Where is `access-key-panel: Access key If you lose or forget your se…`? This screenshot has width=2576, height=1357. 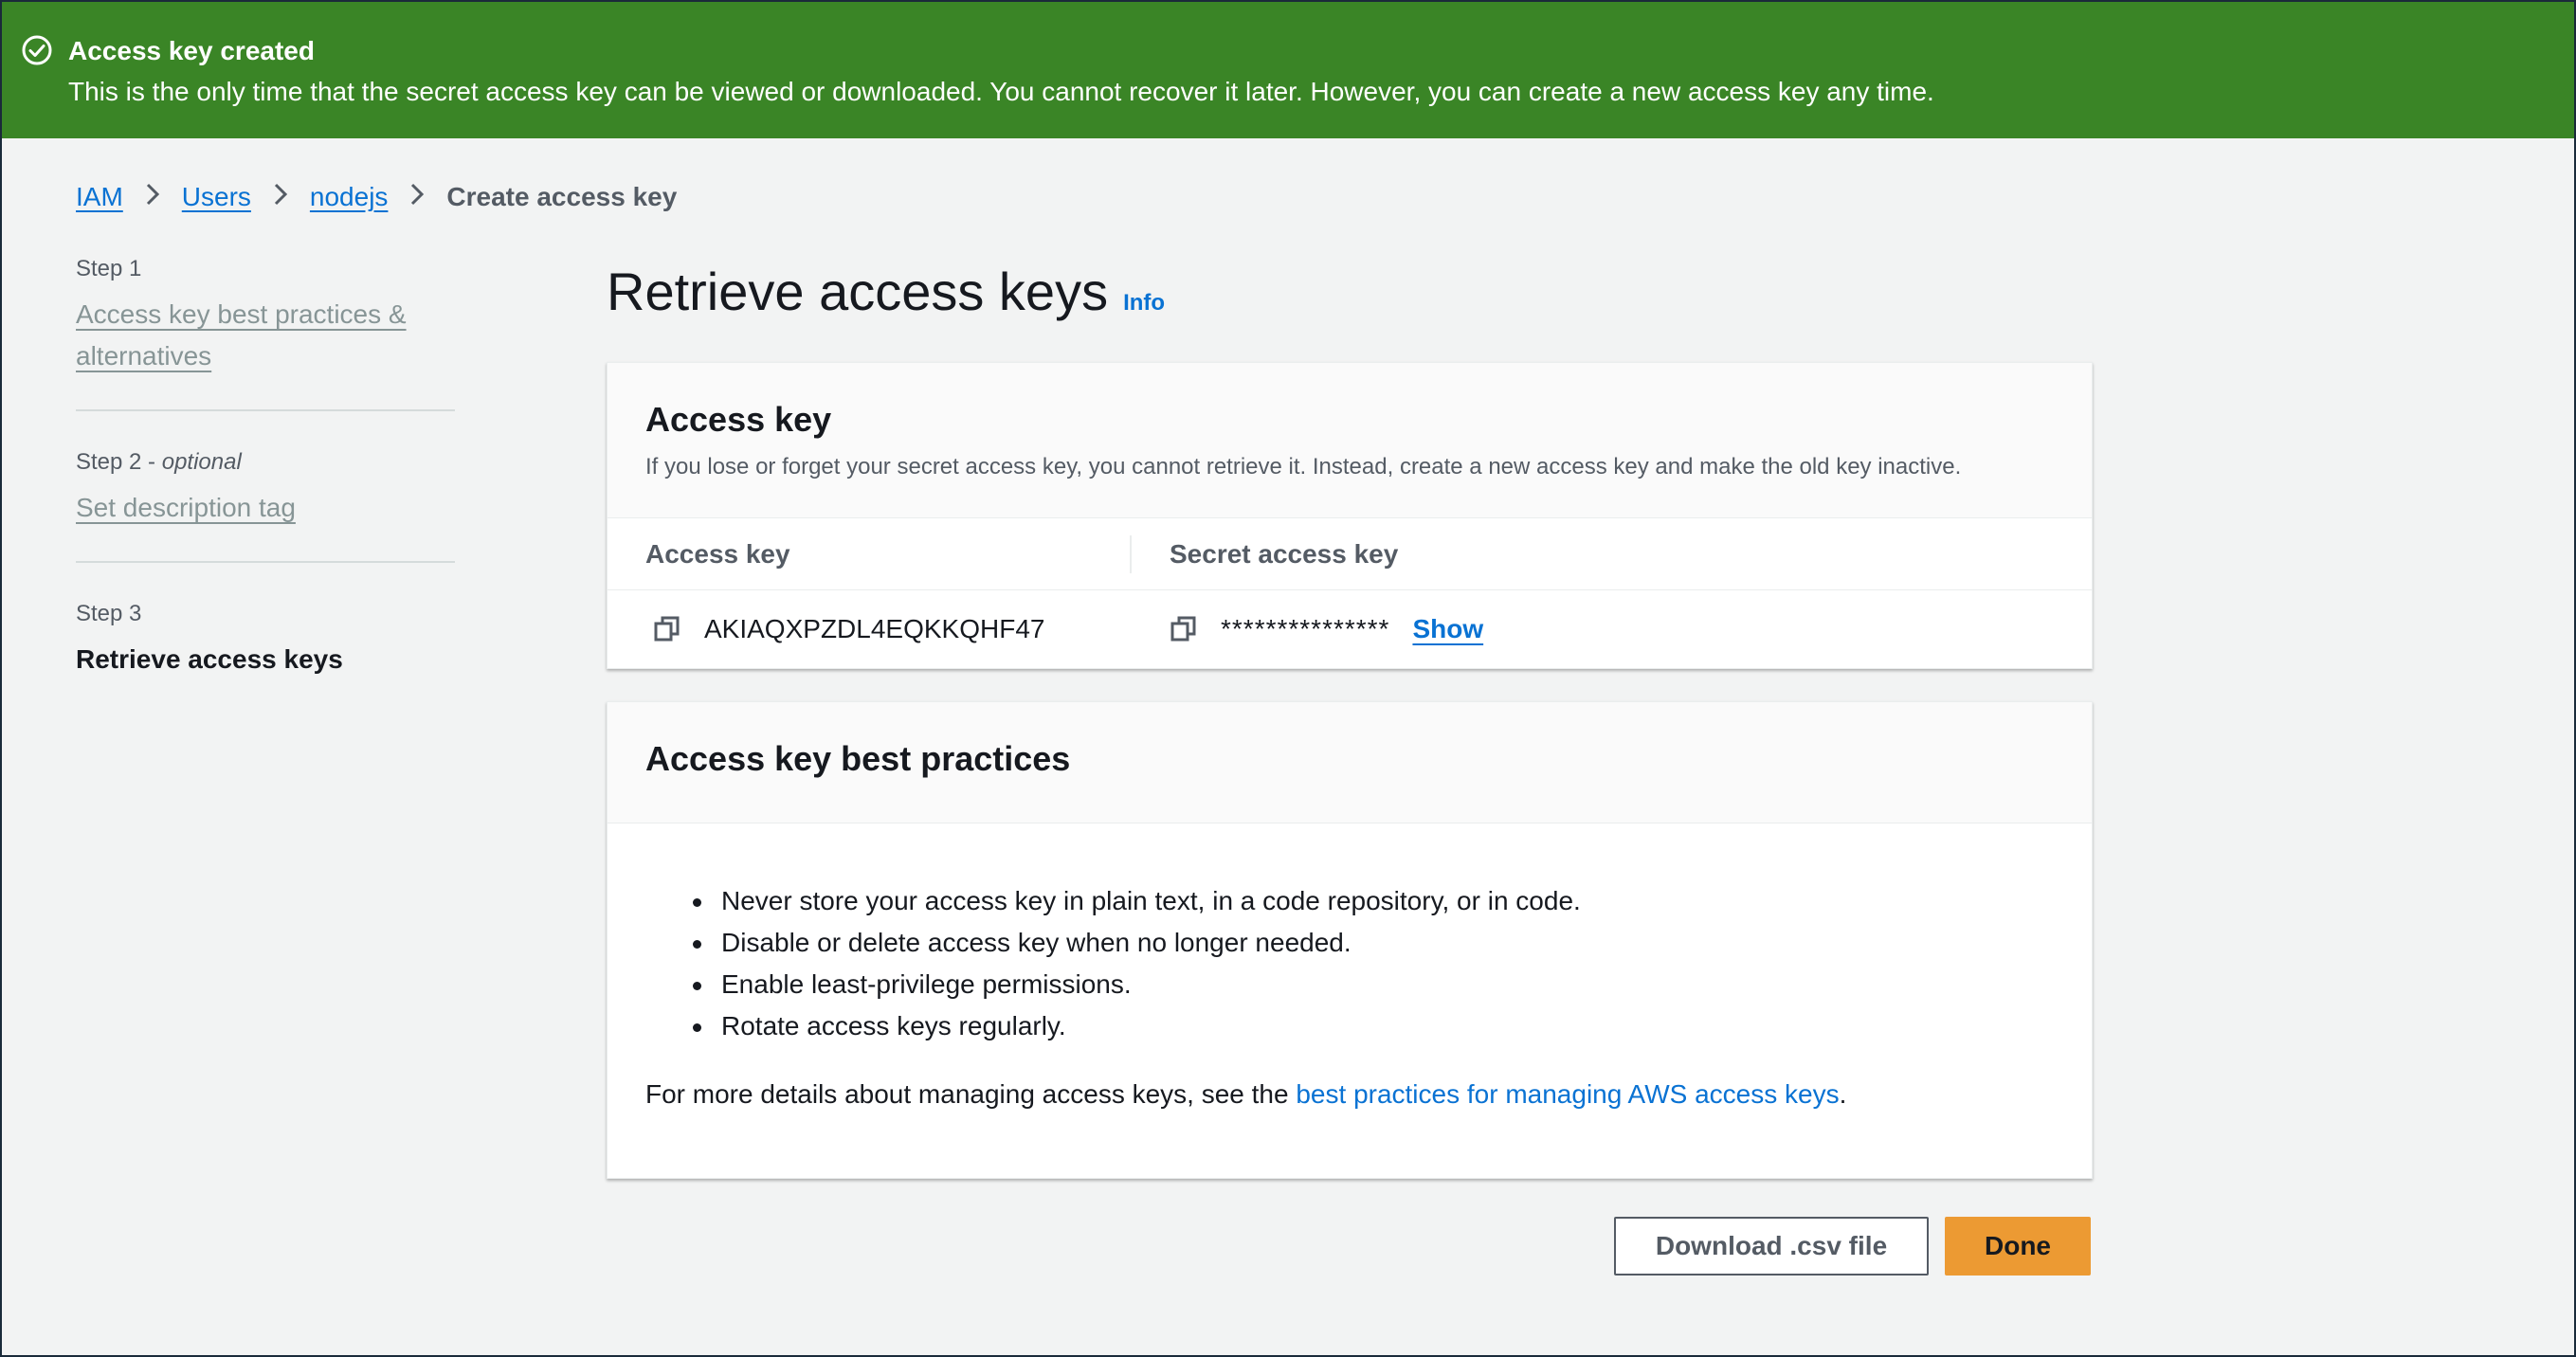 access-key-panel: Access key If you lose or forget your se… is located at coordinates (1350, 515).